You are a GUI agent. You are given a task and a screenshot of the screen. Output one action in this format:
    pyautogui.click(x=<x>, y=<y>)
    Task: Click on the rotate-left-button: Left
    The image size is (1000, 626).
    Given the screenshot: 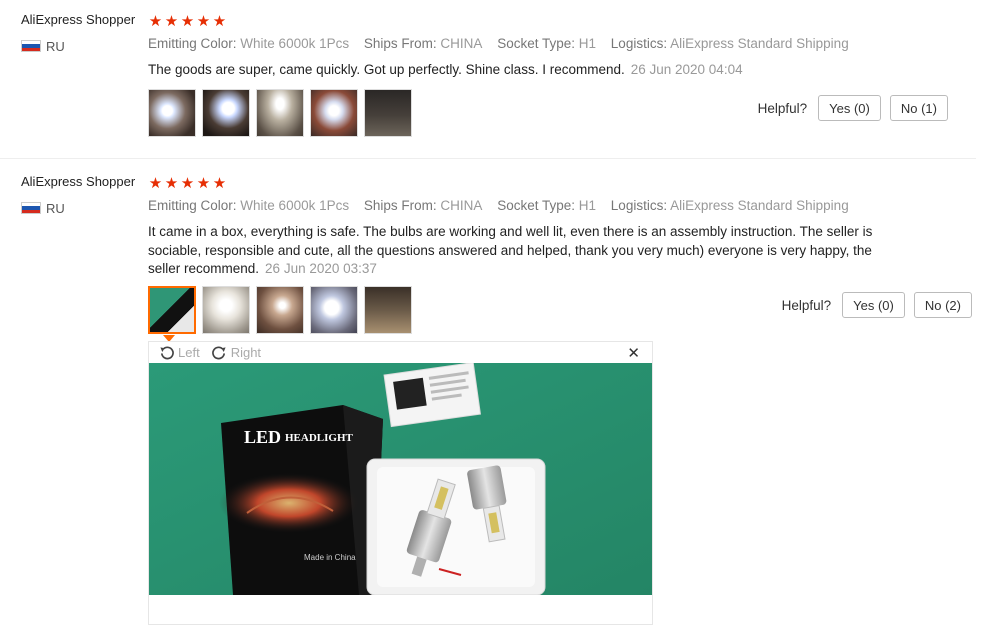 What is the action you would take?
    pyautogui.click(x=179, y=352)
    